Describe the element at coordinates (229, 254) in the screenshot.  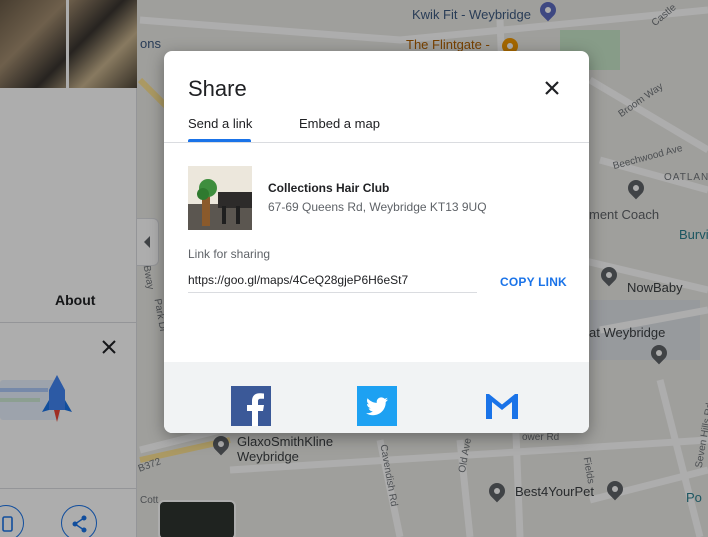
I see `link-label: Link for sharing` at that location.